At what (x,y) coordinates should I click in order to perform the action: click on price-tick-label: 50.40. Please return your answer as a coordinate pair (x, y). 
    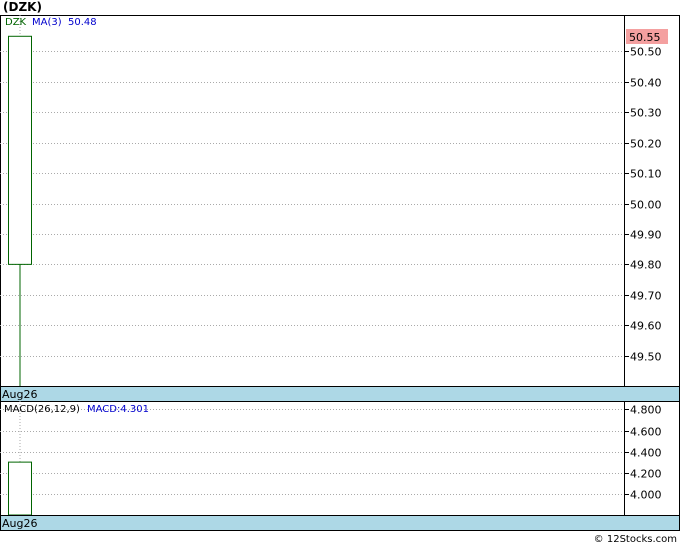
    Looking at the image, I should click on (646, 83).